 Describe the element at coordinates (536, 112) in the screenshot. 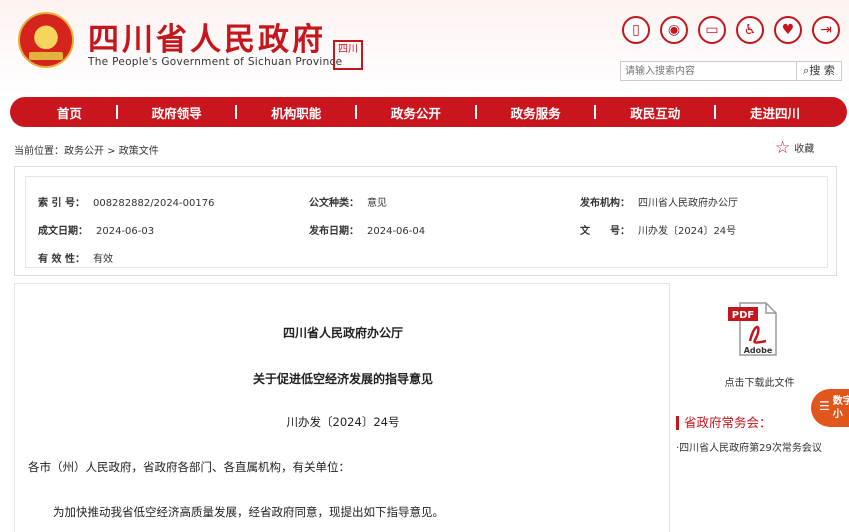

I see `nav-item-services: 政务服务` at that location.